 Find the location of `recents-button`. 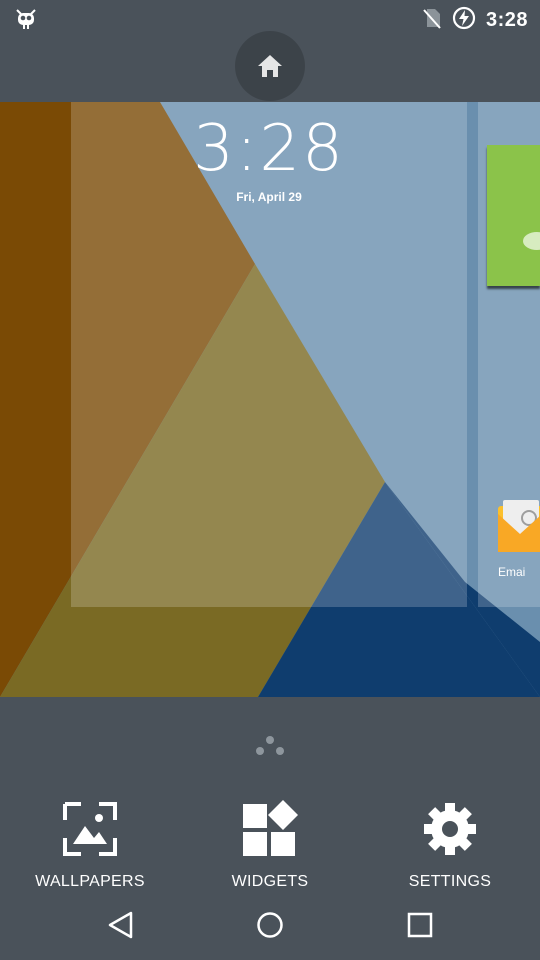

recents-button is located at coordinates (420, 925).